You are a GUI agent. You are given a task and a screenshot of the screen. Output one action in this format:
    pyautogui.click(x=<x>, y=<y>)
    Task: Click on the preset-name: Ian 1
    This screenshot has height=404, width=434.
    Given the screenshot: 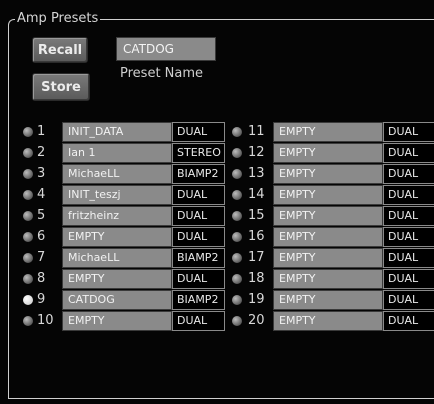 What is the action you would take?
    pyautogui.click(x=117, y=153)
    